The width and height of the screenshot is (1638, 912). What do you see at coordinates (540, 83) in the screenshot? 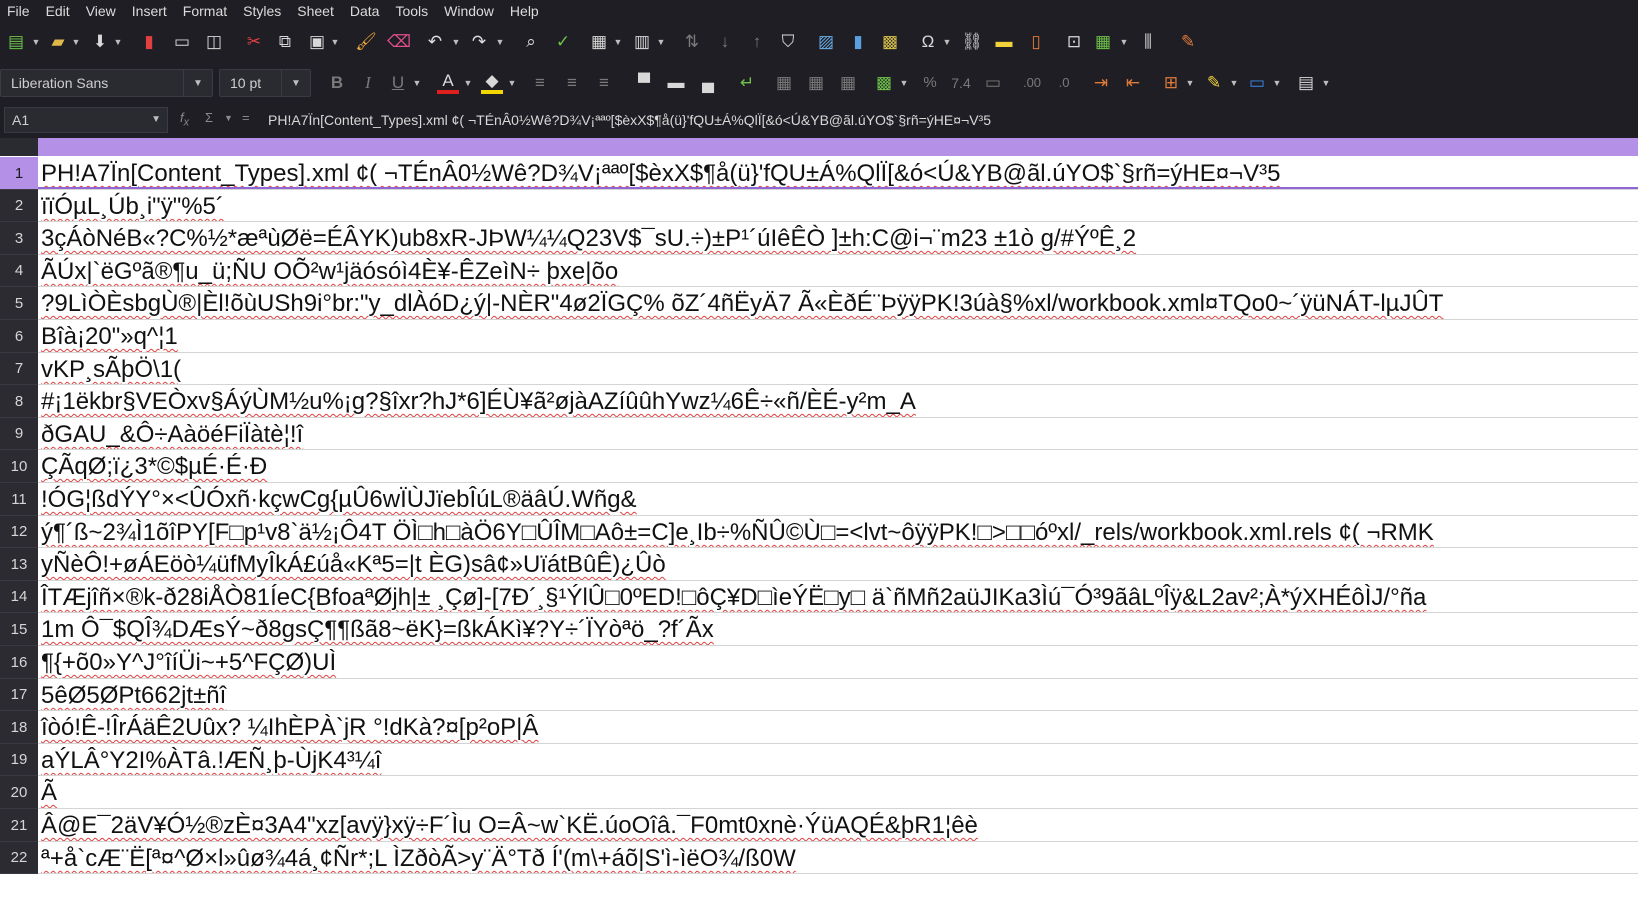
I see `align-left-icon: ≡` at bounding box center [540, 83].